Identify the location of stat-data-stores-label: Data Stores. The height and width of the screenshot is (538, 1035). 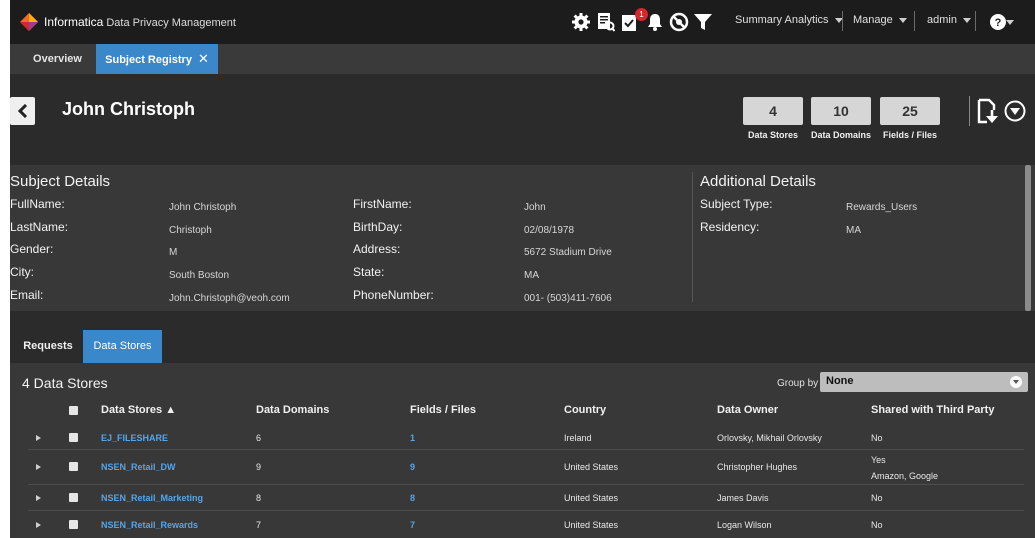
(773, 135).